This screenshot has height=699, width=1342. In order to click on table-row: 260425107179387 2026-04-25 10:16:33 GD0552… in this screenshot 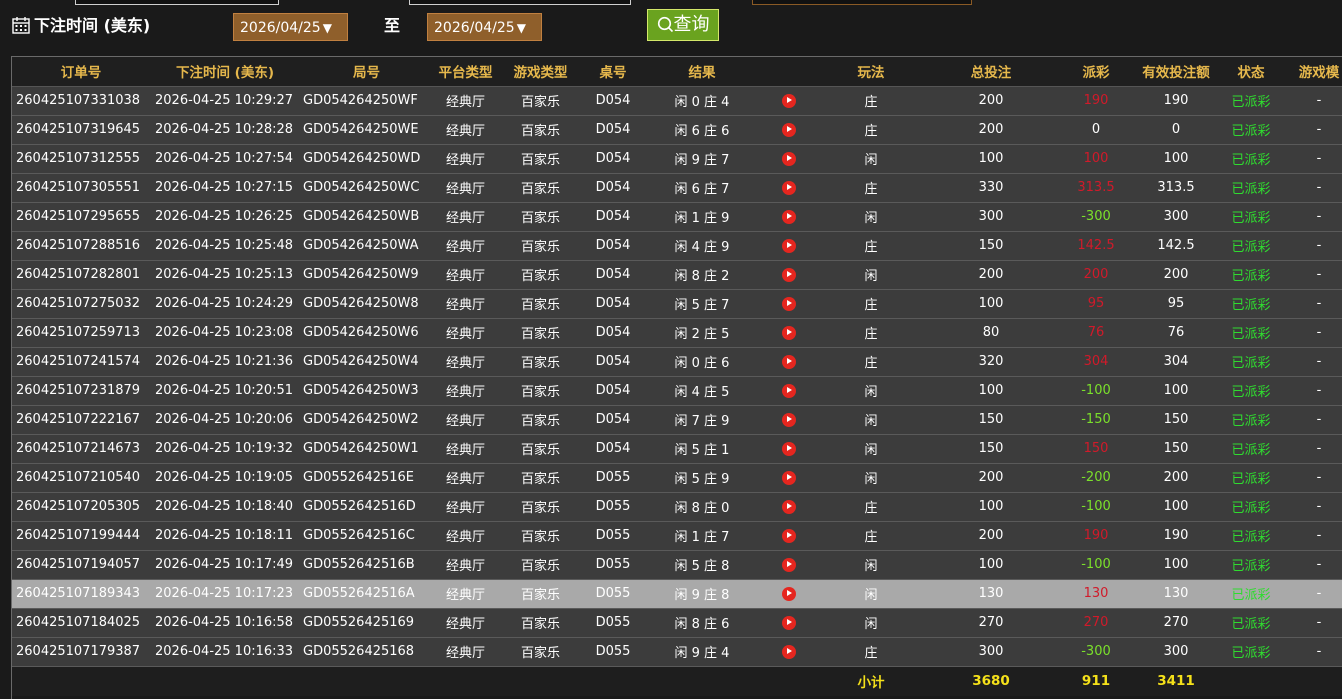, I will do `click(677, 652)`.